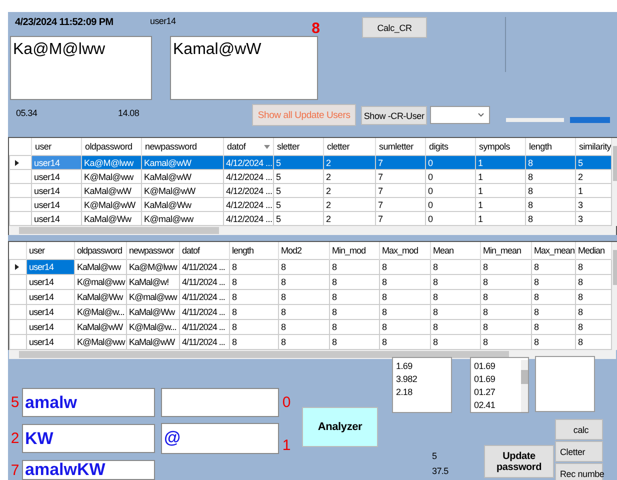 The image size is (617, 480). What do you see at coordinates (88, 402) in the screenshot?
I see `text-field: amalw` at bounding box center [88, 402].